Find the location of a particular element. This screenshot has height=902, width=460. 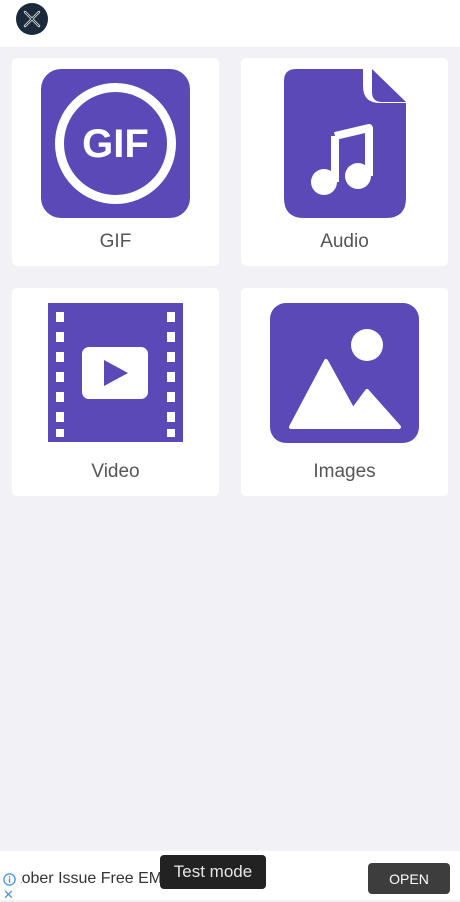

gif-card: GIF GIF is located at coordinates (115, 162).